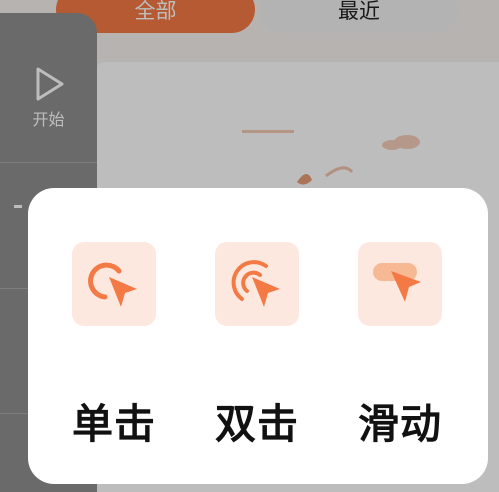 The height and width of the screenshot is (492, 499). Describe the element at coordinates (257, 284) in the screenshot. I see `double-tap-icon` at that location.